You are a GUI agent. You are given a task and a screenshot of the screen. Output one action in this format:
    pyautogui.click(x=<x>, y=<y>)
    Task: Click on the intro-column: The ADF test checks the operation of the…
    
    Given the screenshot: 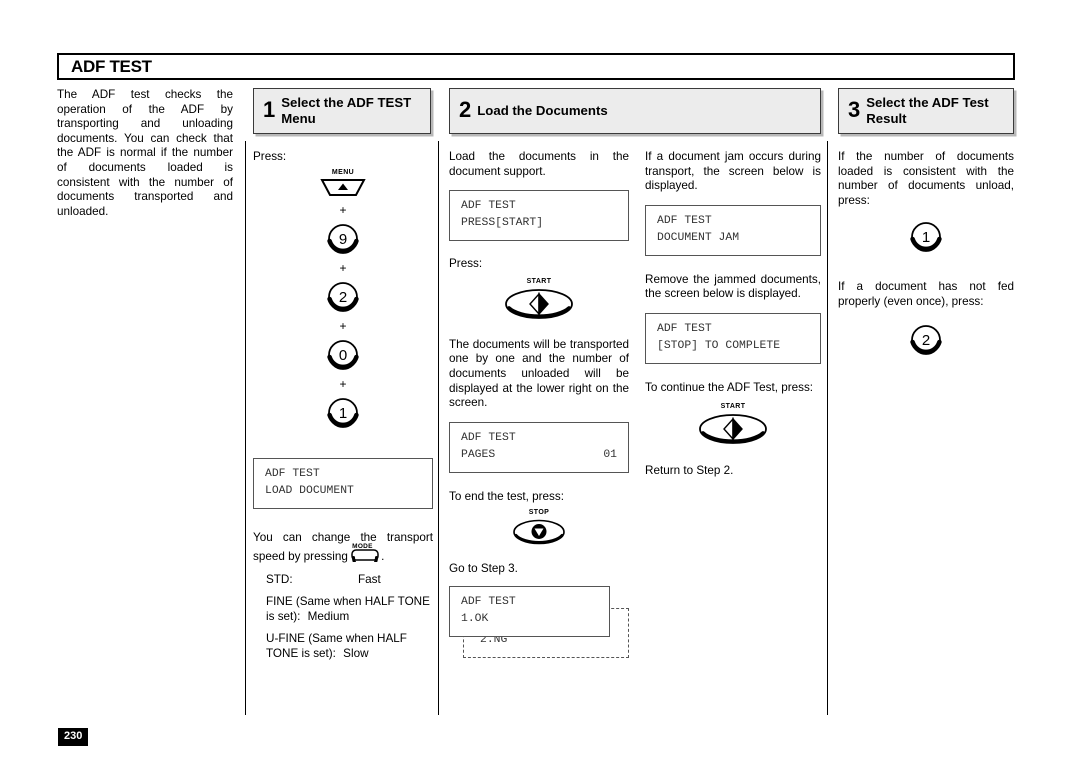 What is the action you would take?
    pyautogui.click(x=145, y=153)
    